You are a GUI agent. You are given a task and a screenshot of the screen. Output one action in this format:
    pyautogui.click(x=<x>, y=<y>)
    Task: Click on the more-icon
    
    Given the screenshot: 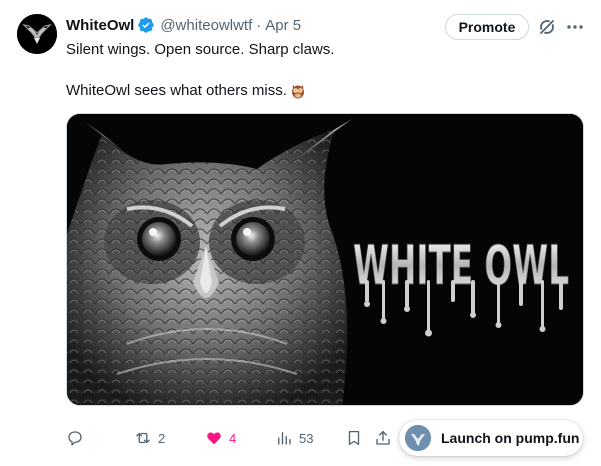 What is the action you would take?
    pyautogui.click(x=575, y=27)
    